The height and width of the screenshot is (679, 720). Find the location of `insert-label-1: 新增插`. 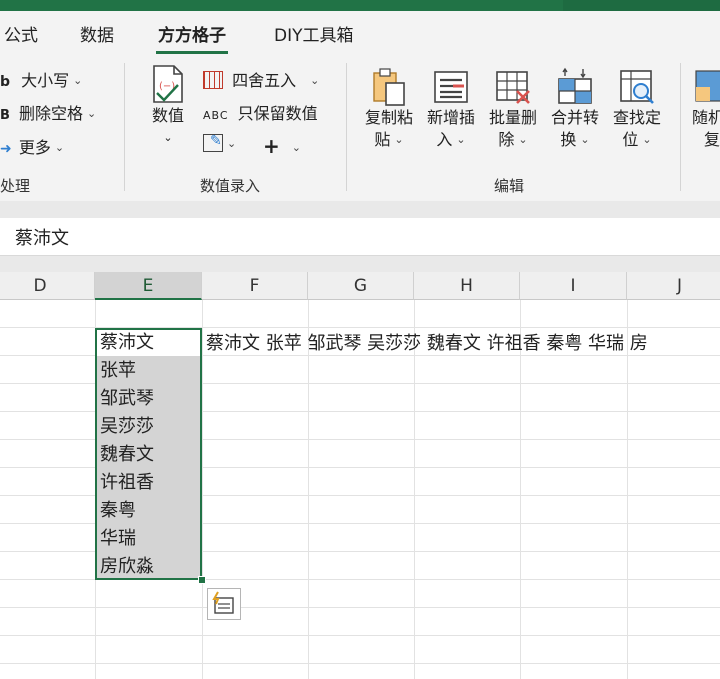

insert-label-1: 新增插 is located at coordinates (450, 117).